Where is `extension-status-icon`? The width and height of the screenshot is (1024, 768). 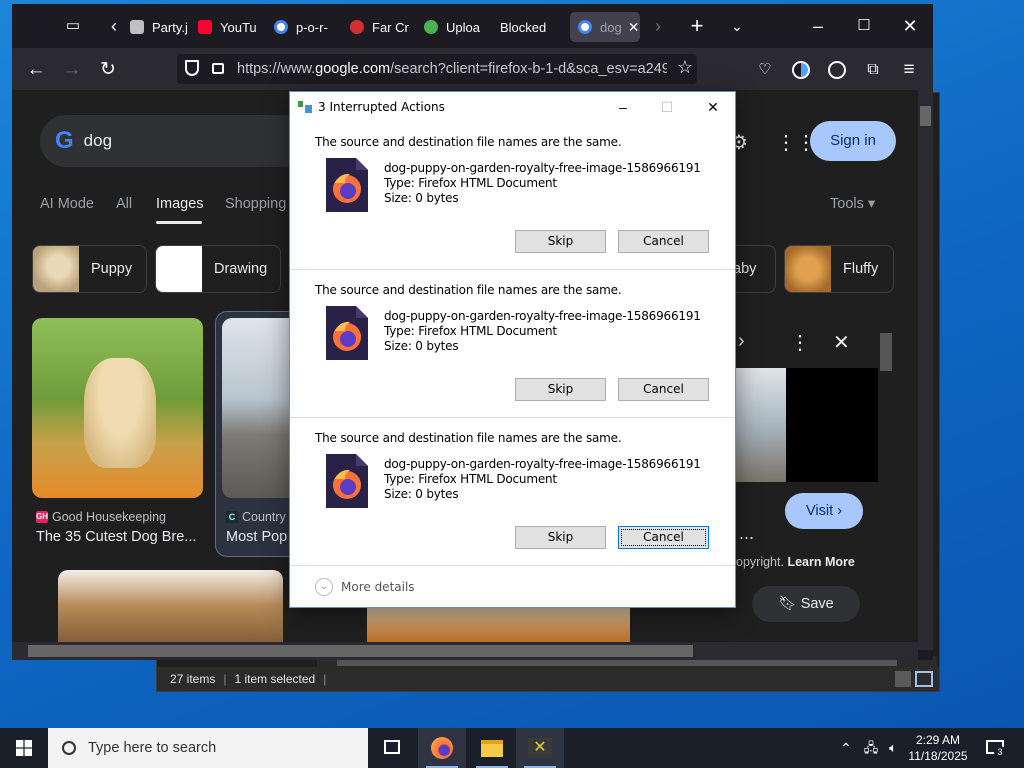
extension-status-icon is located at coordinates (801, 70).